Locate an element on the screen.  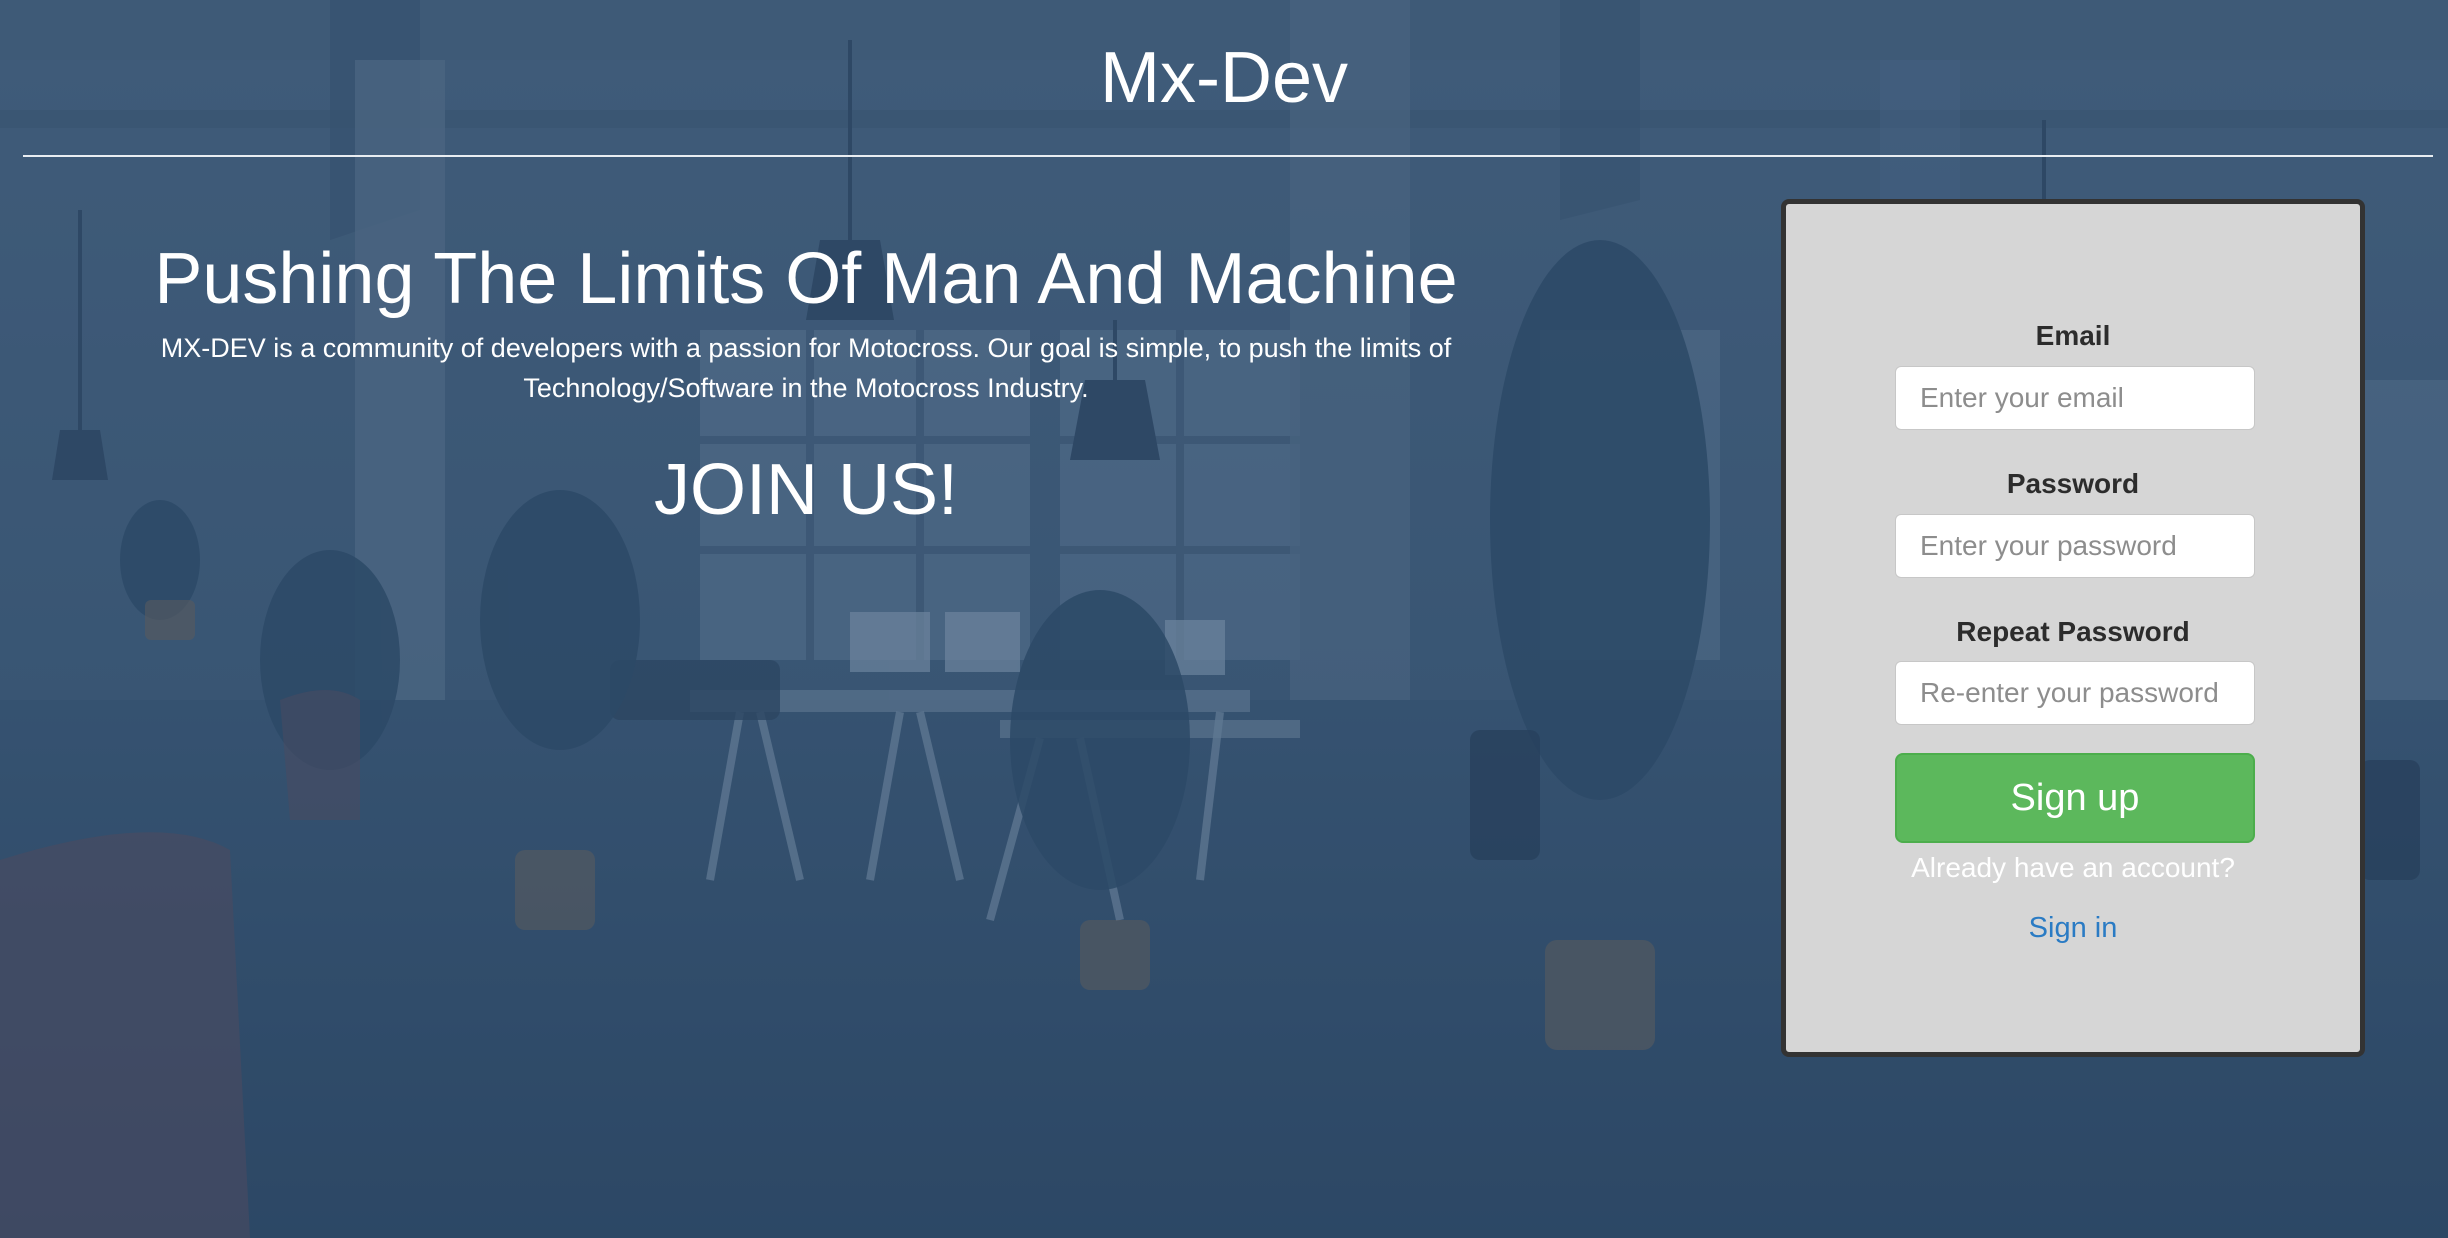
email-field is located at coordinates (2075, 398).